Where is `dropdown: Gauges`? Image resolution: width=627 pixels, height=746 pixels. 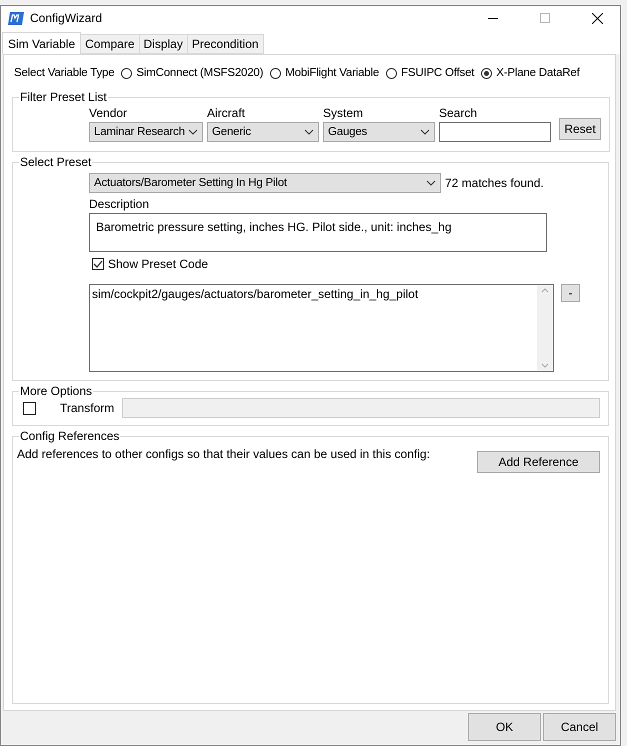
dropdown: Gauges is located at coordinates (379, 132).